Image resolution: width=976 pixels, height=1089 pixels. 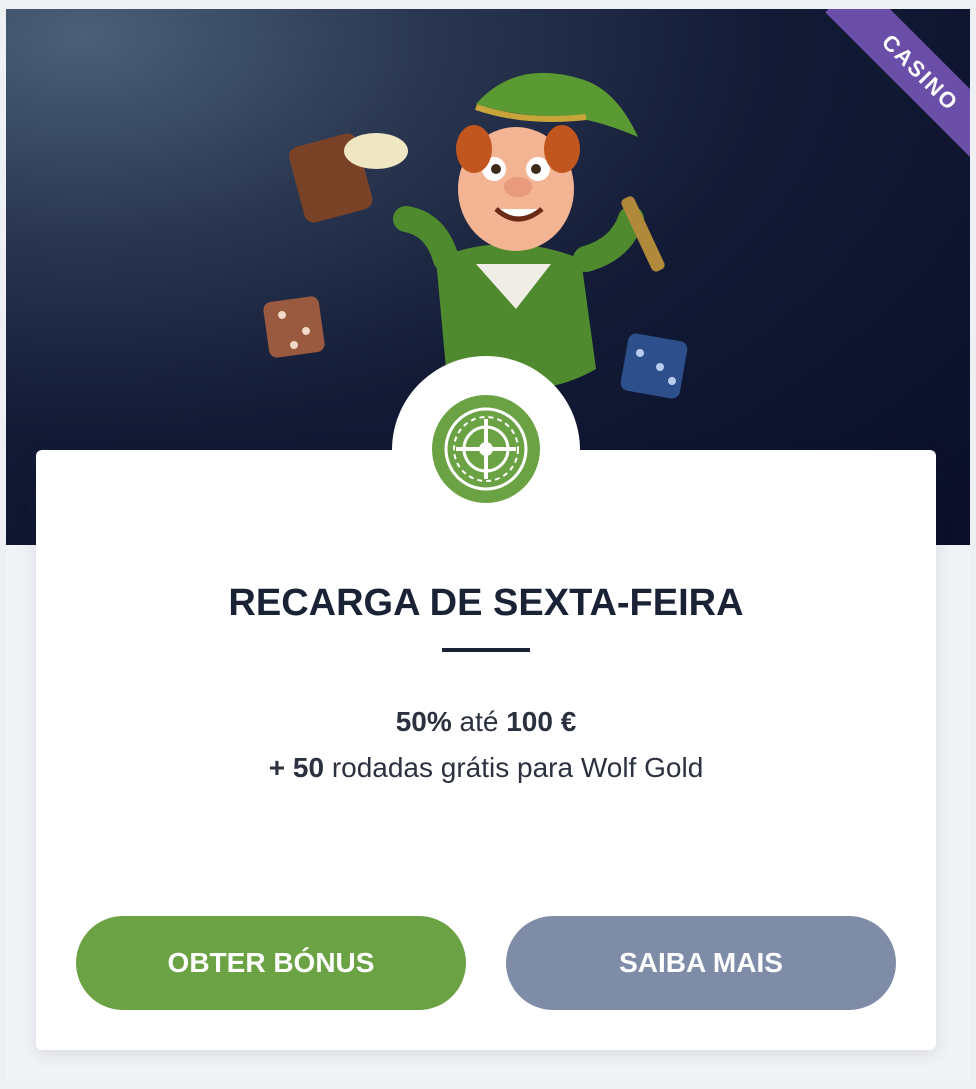 I want to click on roulette-icon, so click(x=486, y=449).